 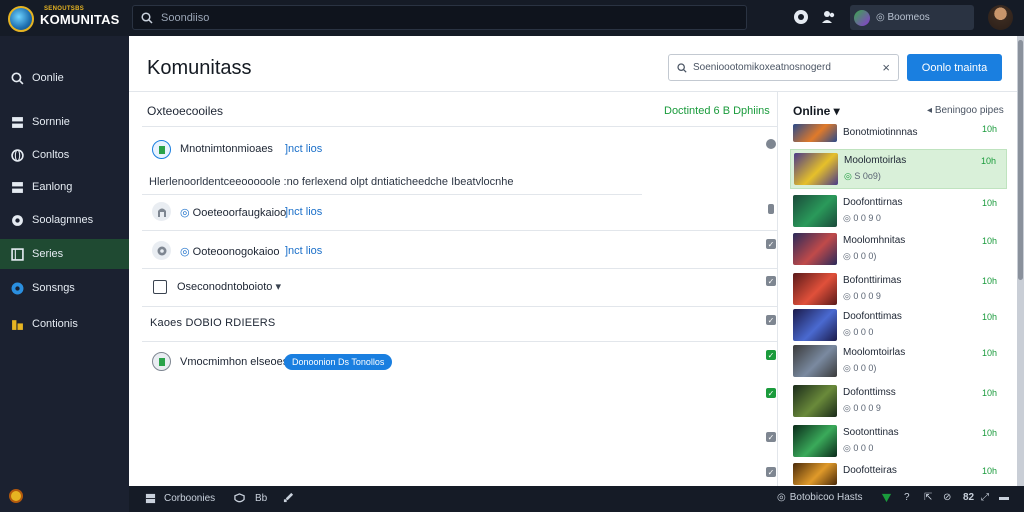 What do you see at coordinates (874, 240) in the screenshot?
I see `friend-name: Moolomhnitas` at bounding box center [874, 240].